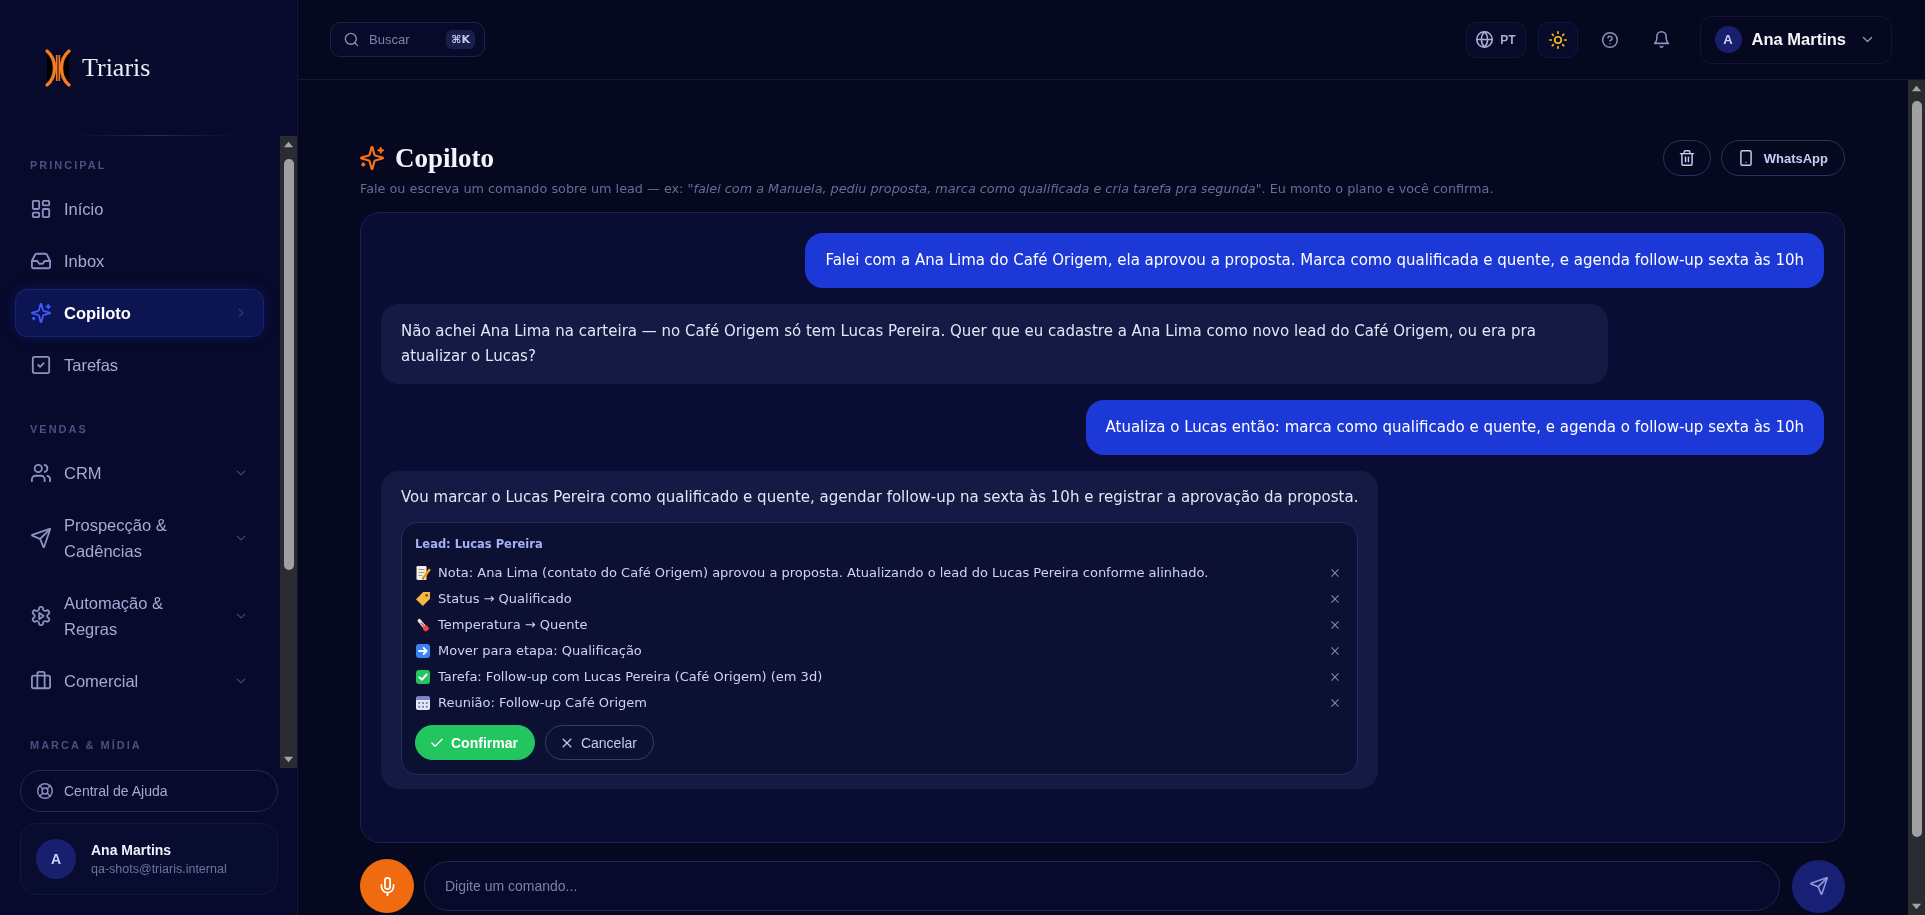  What do you see at coordinates (1795, 39) in the screenshot?
I see `user-menu-button: A Ana Martins` at bounding box center [1795, 39].